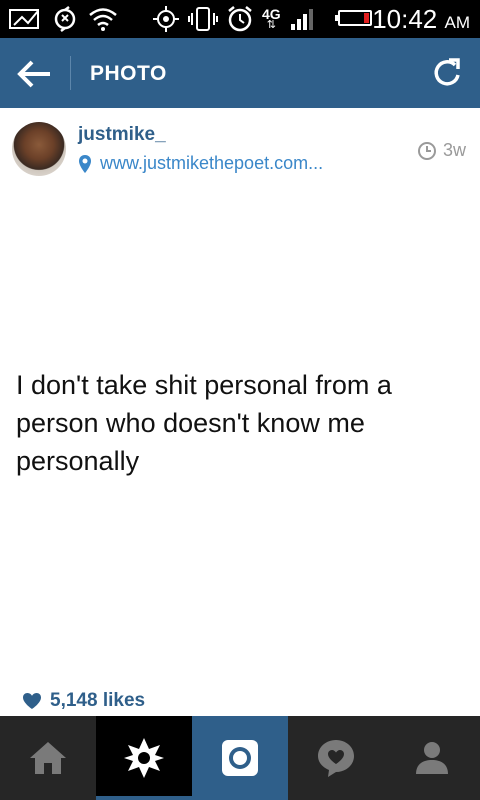  What do you see at coordinates (301, 19) in the screenshot?
I see `signal-icon` at bounding box center [301, 19].